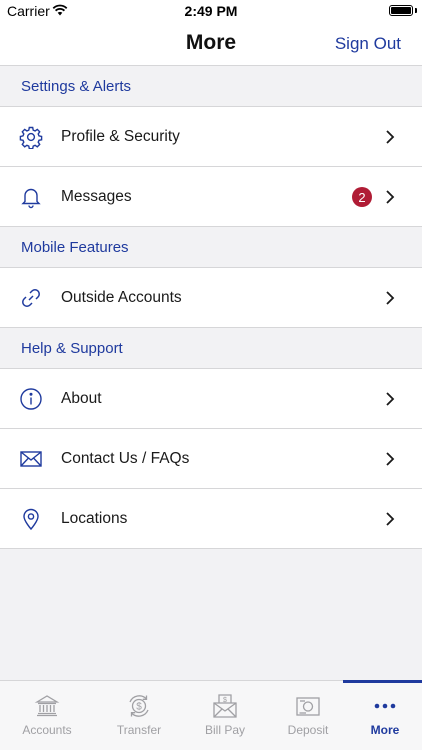 Image resolution: width=422 pixels, height=750 pixels. I want to click on link-icon, so click(31, 298).